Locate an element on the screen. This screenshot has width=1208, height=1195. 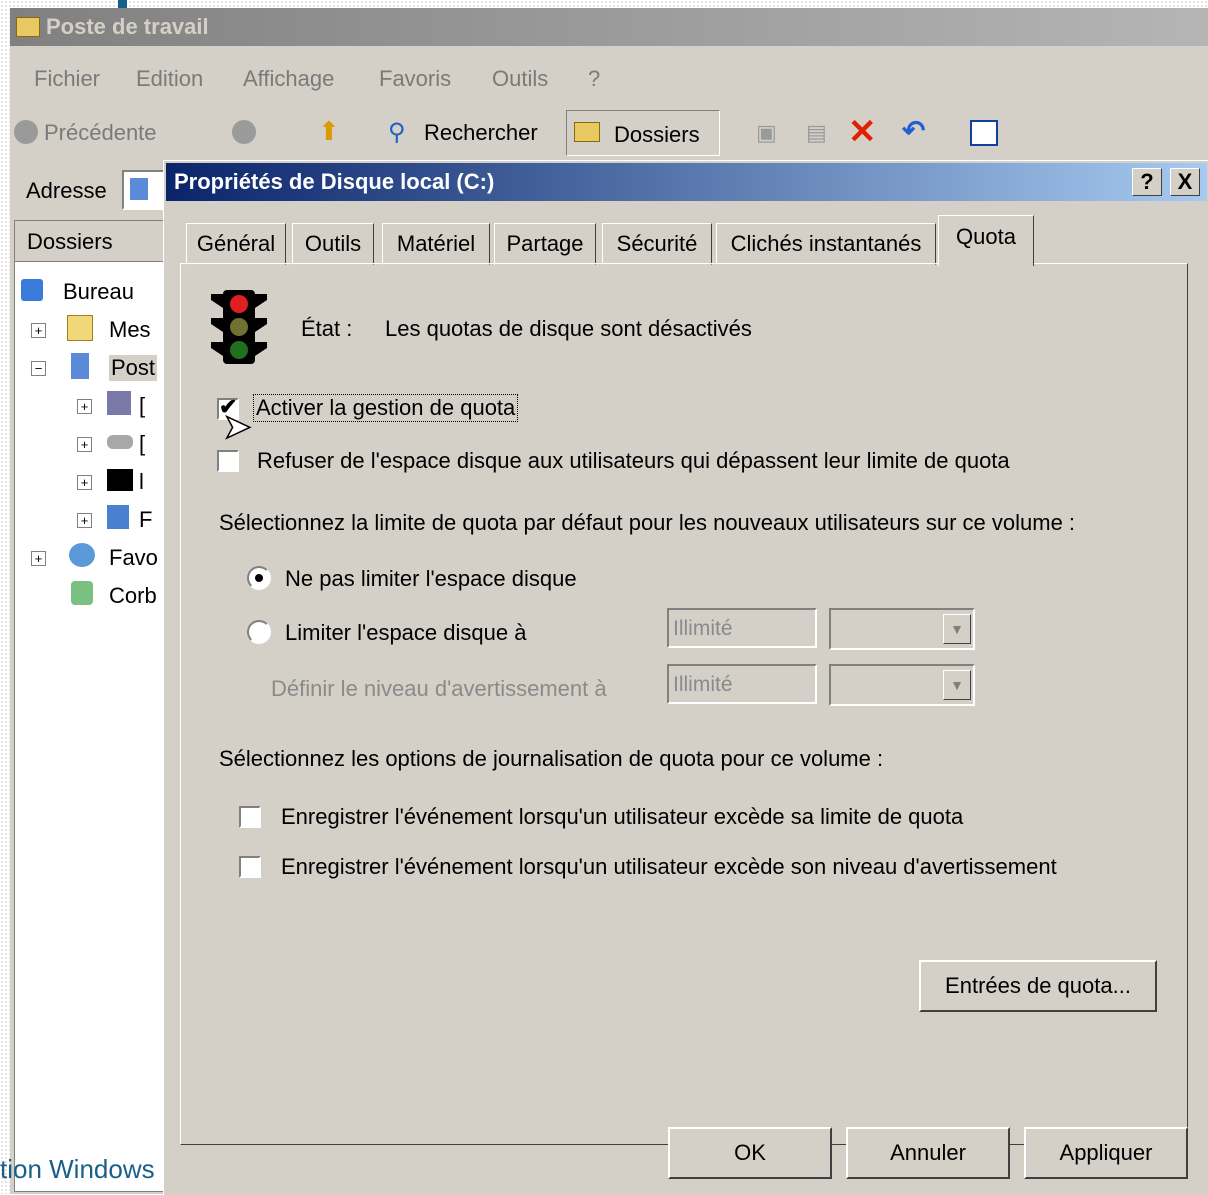
tab-partage: Partage is located at coordinates (545, 244).